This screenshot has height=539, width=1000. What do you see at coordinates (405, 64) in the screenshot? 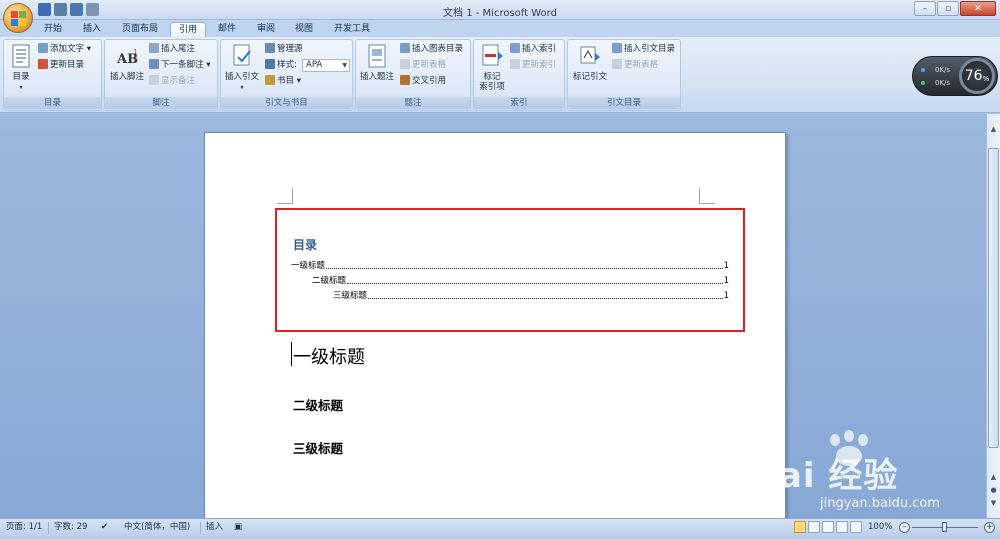
I see `update-table-icon` at bounding box center [405, 64].